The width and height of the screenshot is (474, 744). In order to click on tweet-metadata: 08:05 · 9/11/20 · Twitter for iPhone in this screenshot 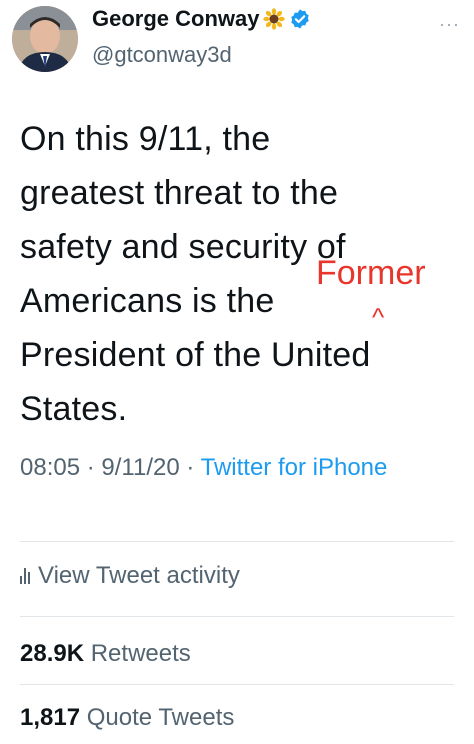, I will do `click(240, 468)`.